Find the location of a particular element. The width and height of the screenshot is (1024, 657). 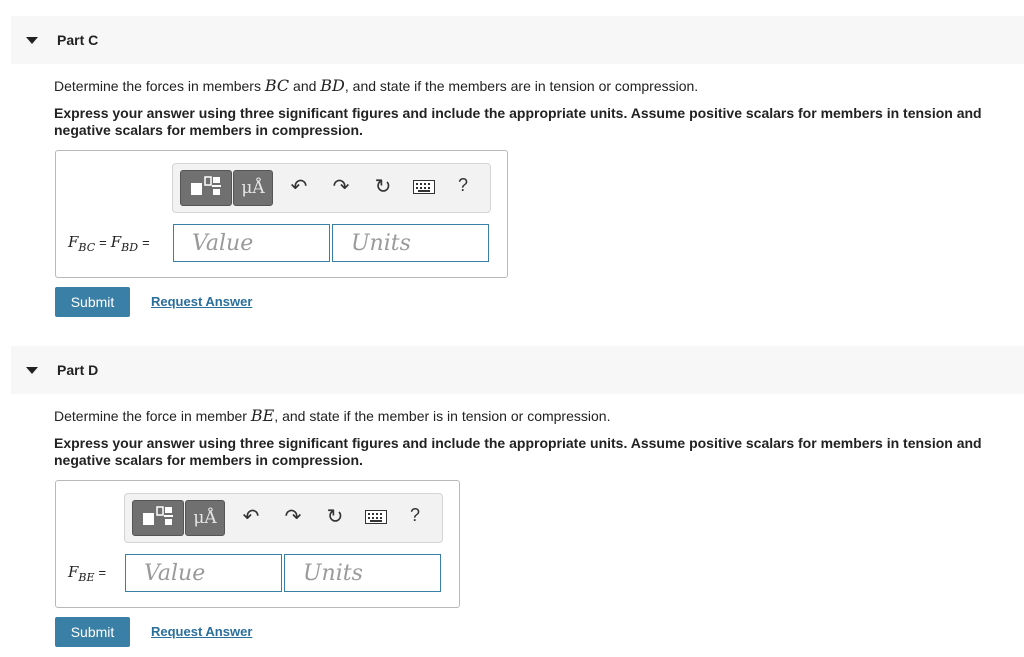

member-var: BE is located at coordinates (262, 415).